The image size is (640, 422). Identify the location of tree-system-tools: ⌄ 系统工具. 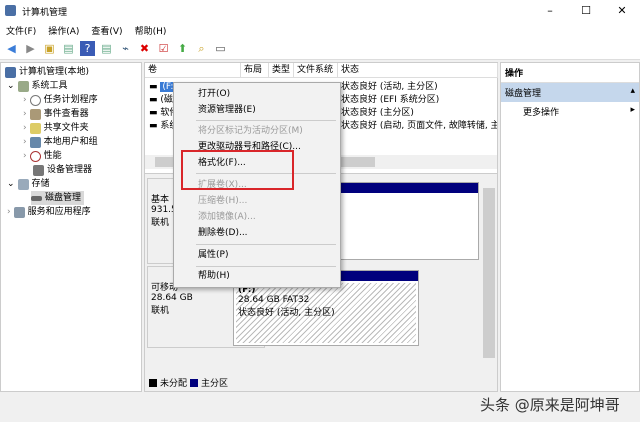
(37, 86).